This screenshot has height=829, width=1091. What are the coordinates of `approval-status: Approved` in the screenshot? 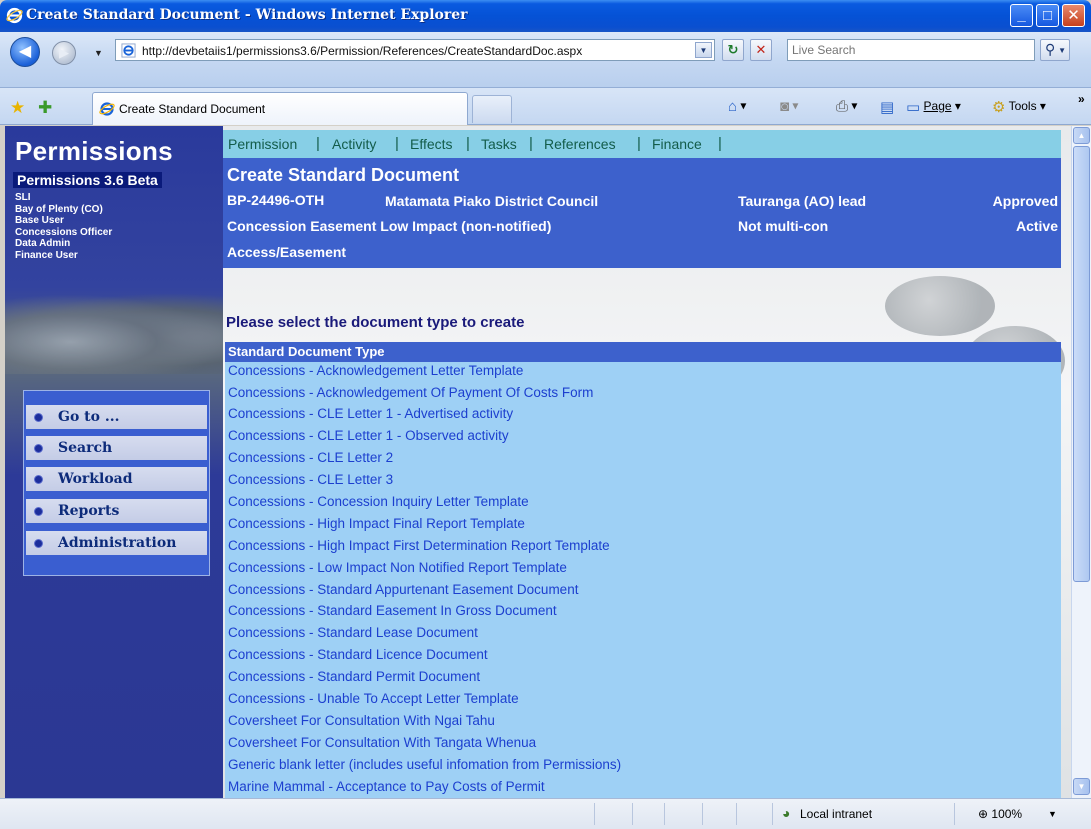 It's located at (1025, 201).